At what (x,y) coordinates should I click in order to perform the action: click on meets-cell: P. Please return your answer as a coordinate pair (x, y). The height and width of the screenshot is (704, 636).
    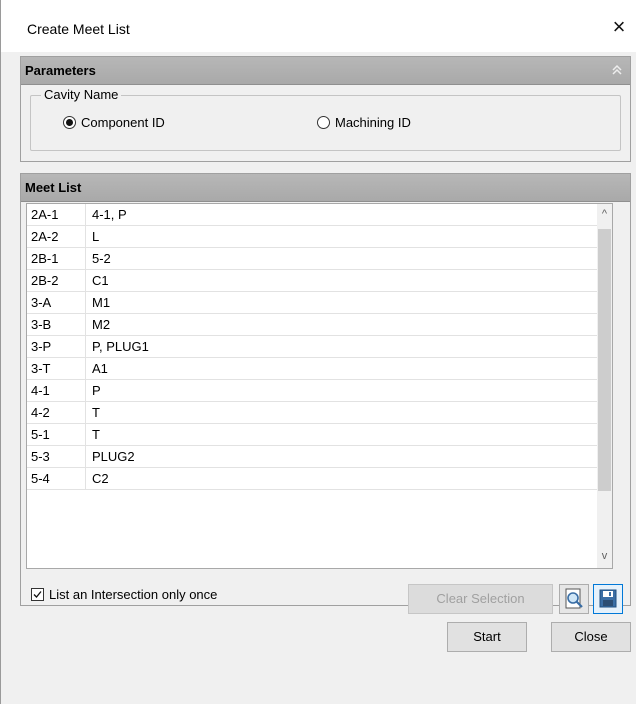
    Looking at the image, I should click on (96, 390).